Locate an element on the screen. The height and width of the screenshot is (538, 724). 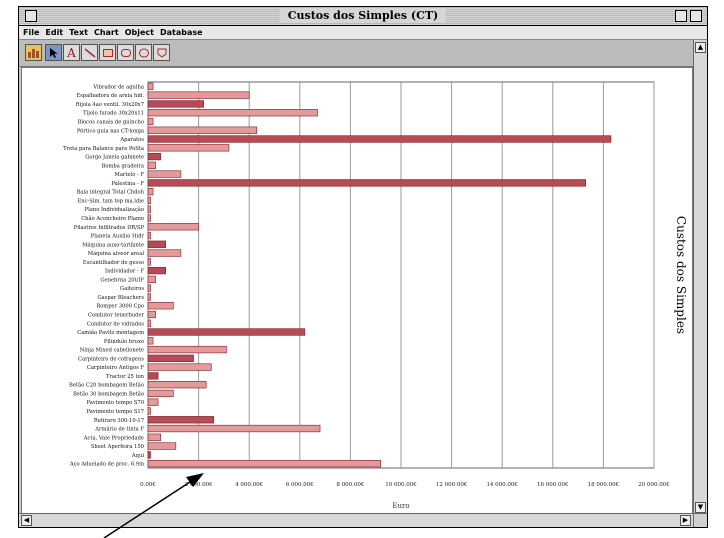
annotation-arrow-icon is located at coordinates (153, 505).